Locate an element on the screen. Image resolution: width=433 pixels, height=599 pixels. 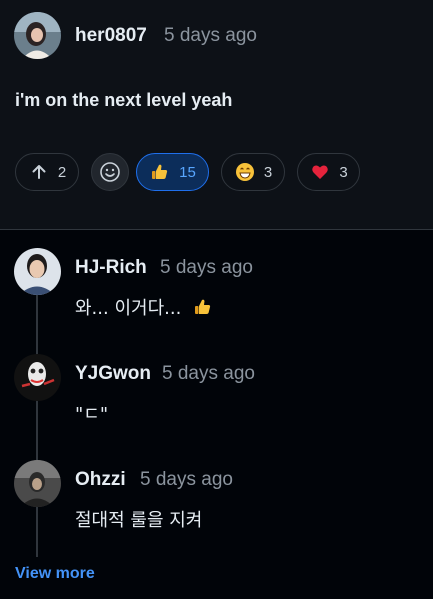
post-author: her0807 is located at coordinates (111, 36).